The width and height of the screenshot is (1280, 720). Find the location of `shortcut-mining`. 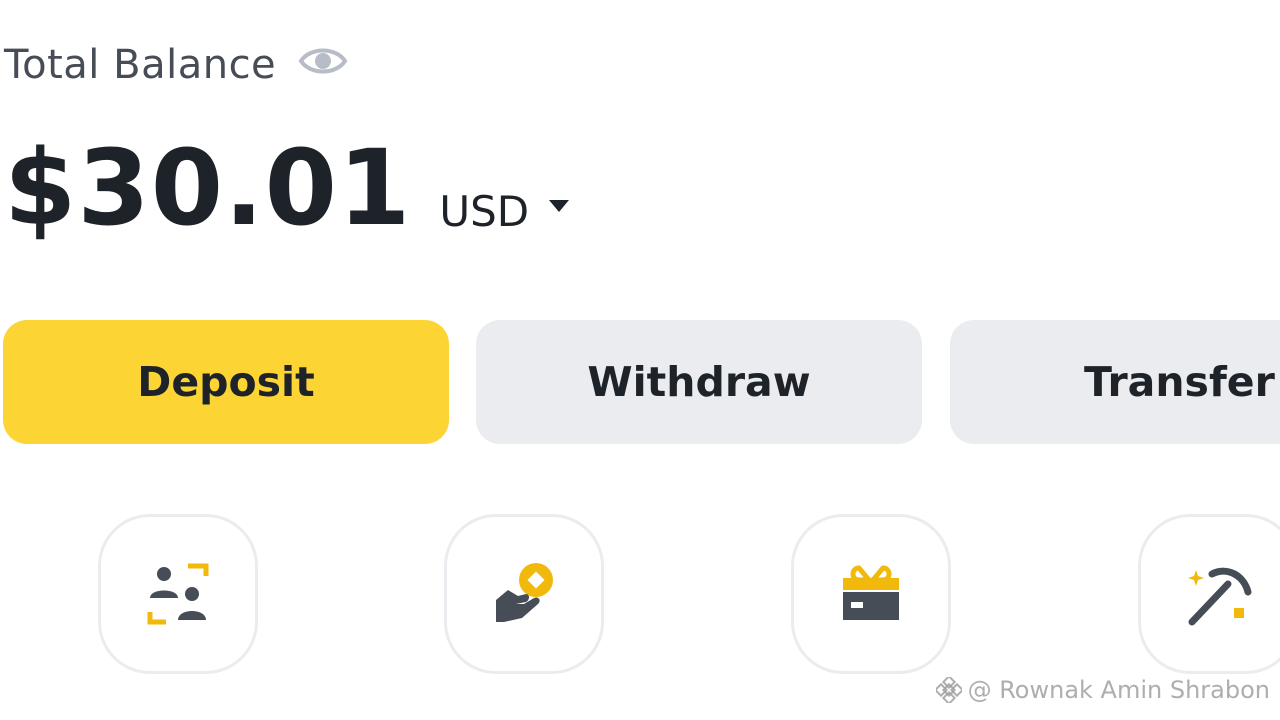

shortcut-mining is located at coordinates (1209, 594).